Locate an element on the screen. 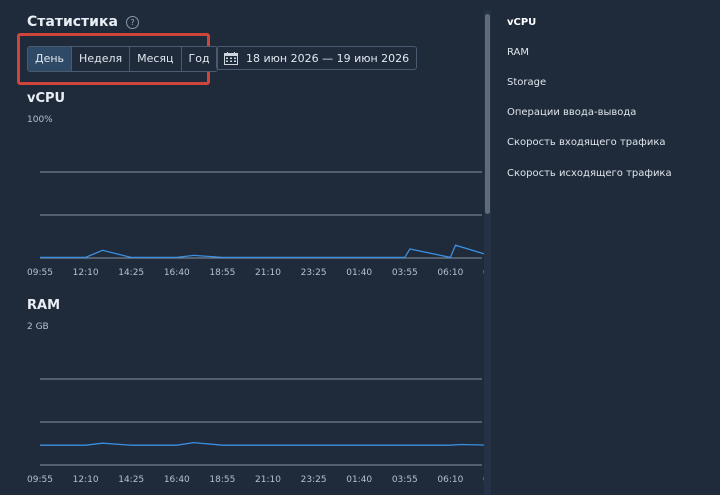 The height and width of the screenshot is (495, 720). scrollbar is located at coordinates (487, 252).